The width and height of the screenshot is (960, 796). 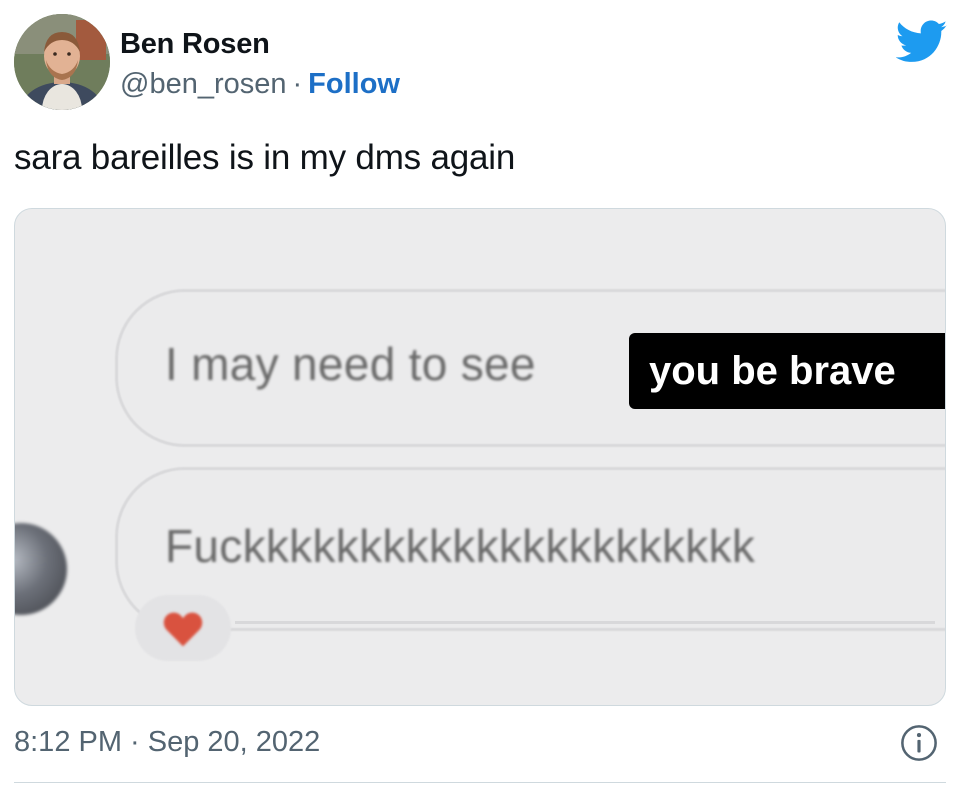 I want to click on reaction-divider, so click(x=585, y=622).